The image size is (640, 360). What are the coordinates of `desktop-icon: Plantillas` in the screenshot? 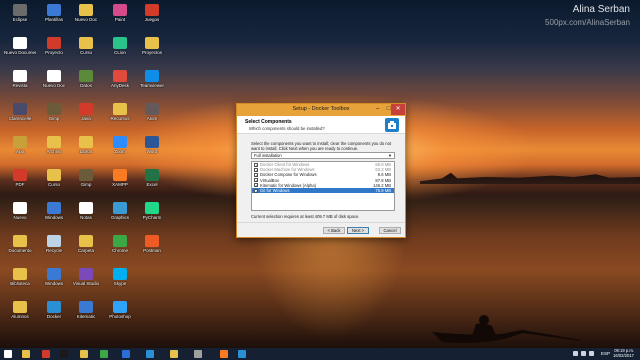 It's located at (54, 13).